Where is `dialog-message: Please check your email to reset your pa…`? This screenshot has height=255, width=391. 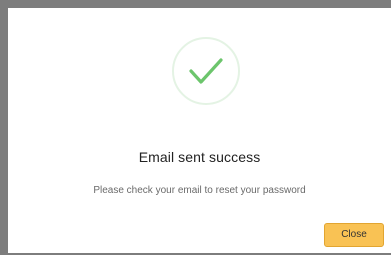
dialog-message: Please check your email to reset your pa… is located at coordinates (199, 190).